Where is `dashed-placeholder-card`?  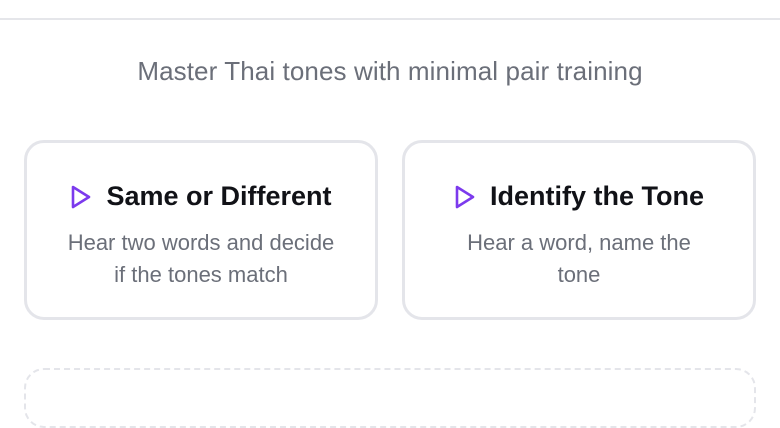
dashed-placeholder-card is located at coordinates (390, 398).